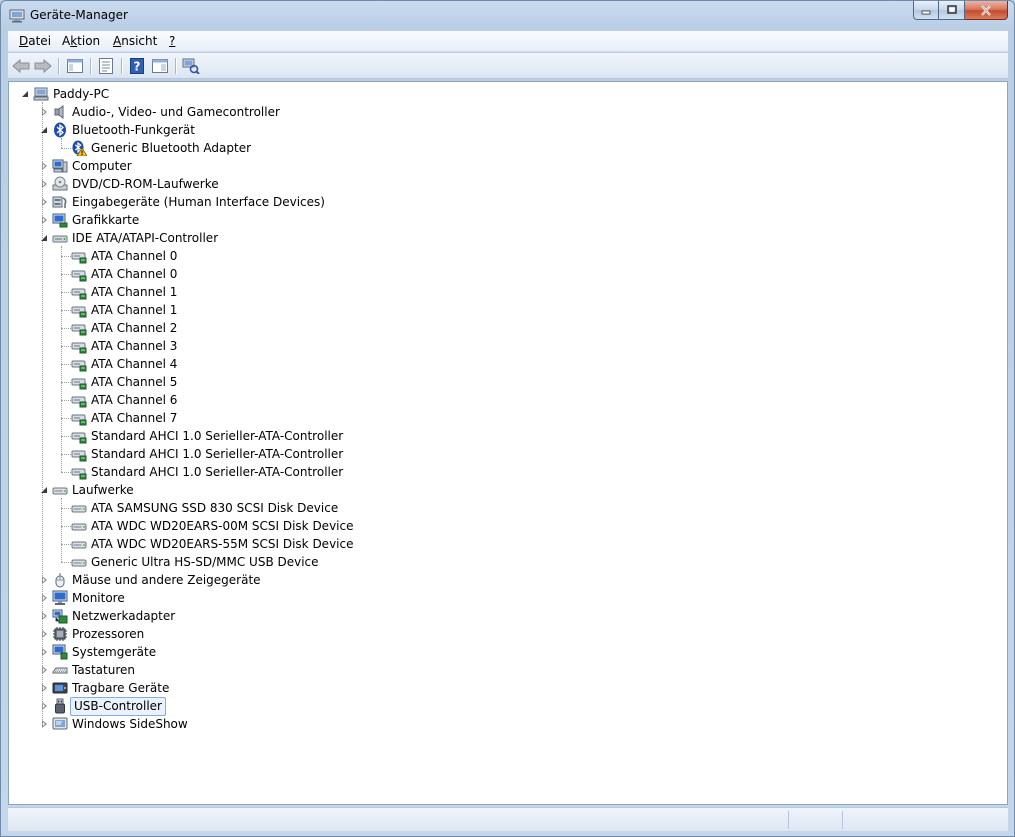 Image resolution: width=1015 pixels, height=837 pixels. Describe the element at coordinates (43, 66) in the screenshot. I see `forward-button` at that location.